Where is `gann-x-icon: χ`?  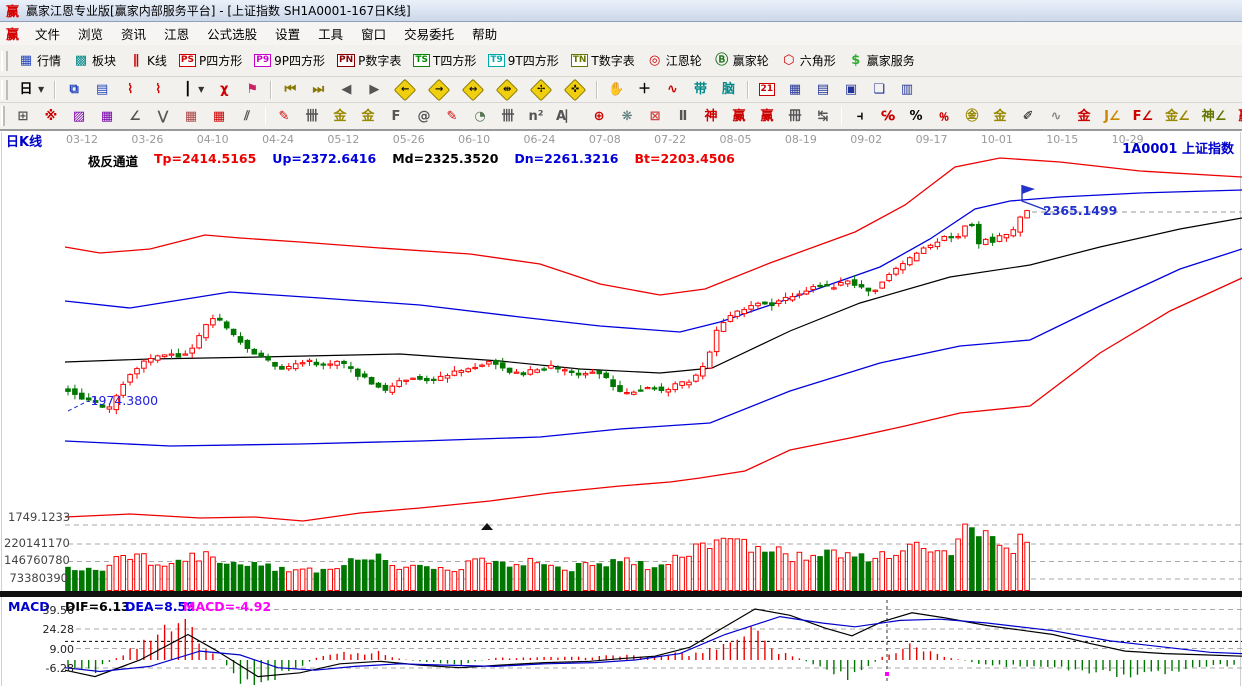 gann-x-icon: χ is located at coordinates (224, 89).